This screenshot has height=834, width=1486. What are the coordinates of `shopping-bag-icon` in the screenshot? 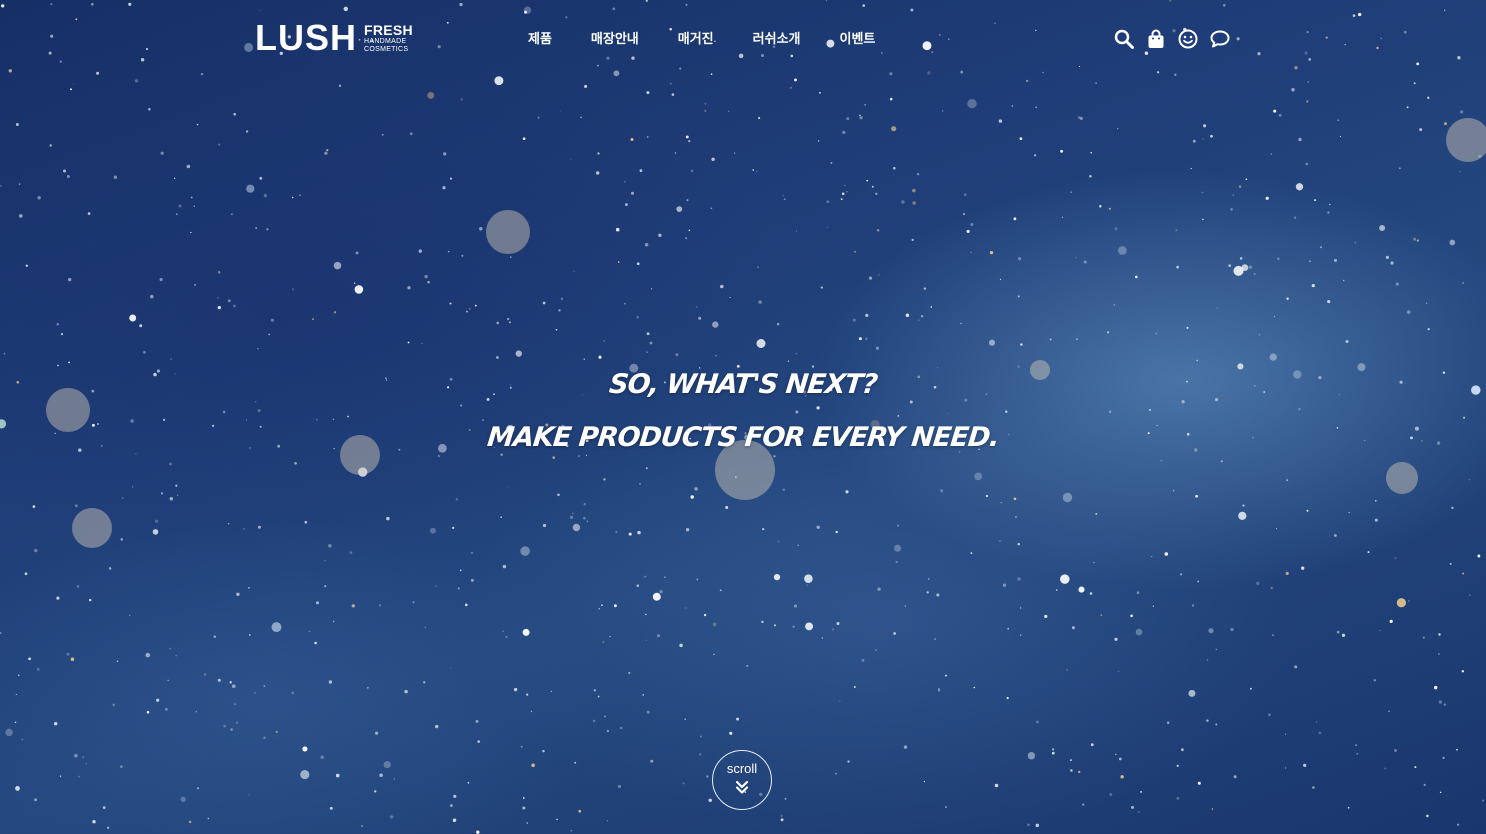 It's located at (1156, 39).